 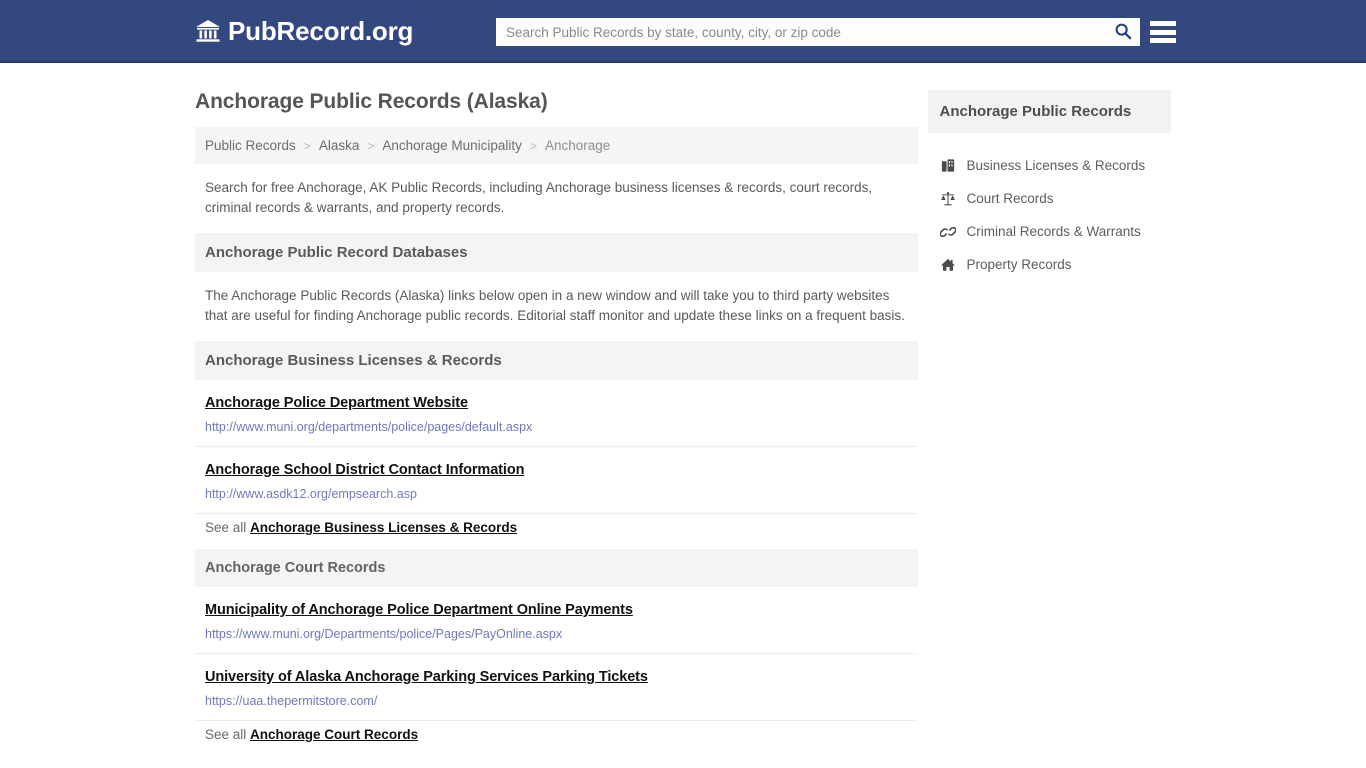 I want to click on house-icon, so click(x=948, y=264).